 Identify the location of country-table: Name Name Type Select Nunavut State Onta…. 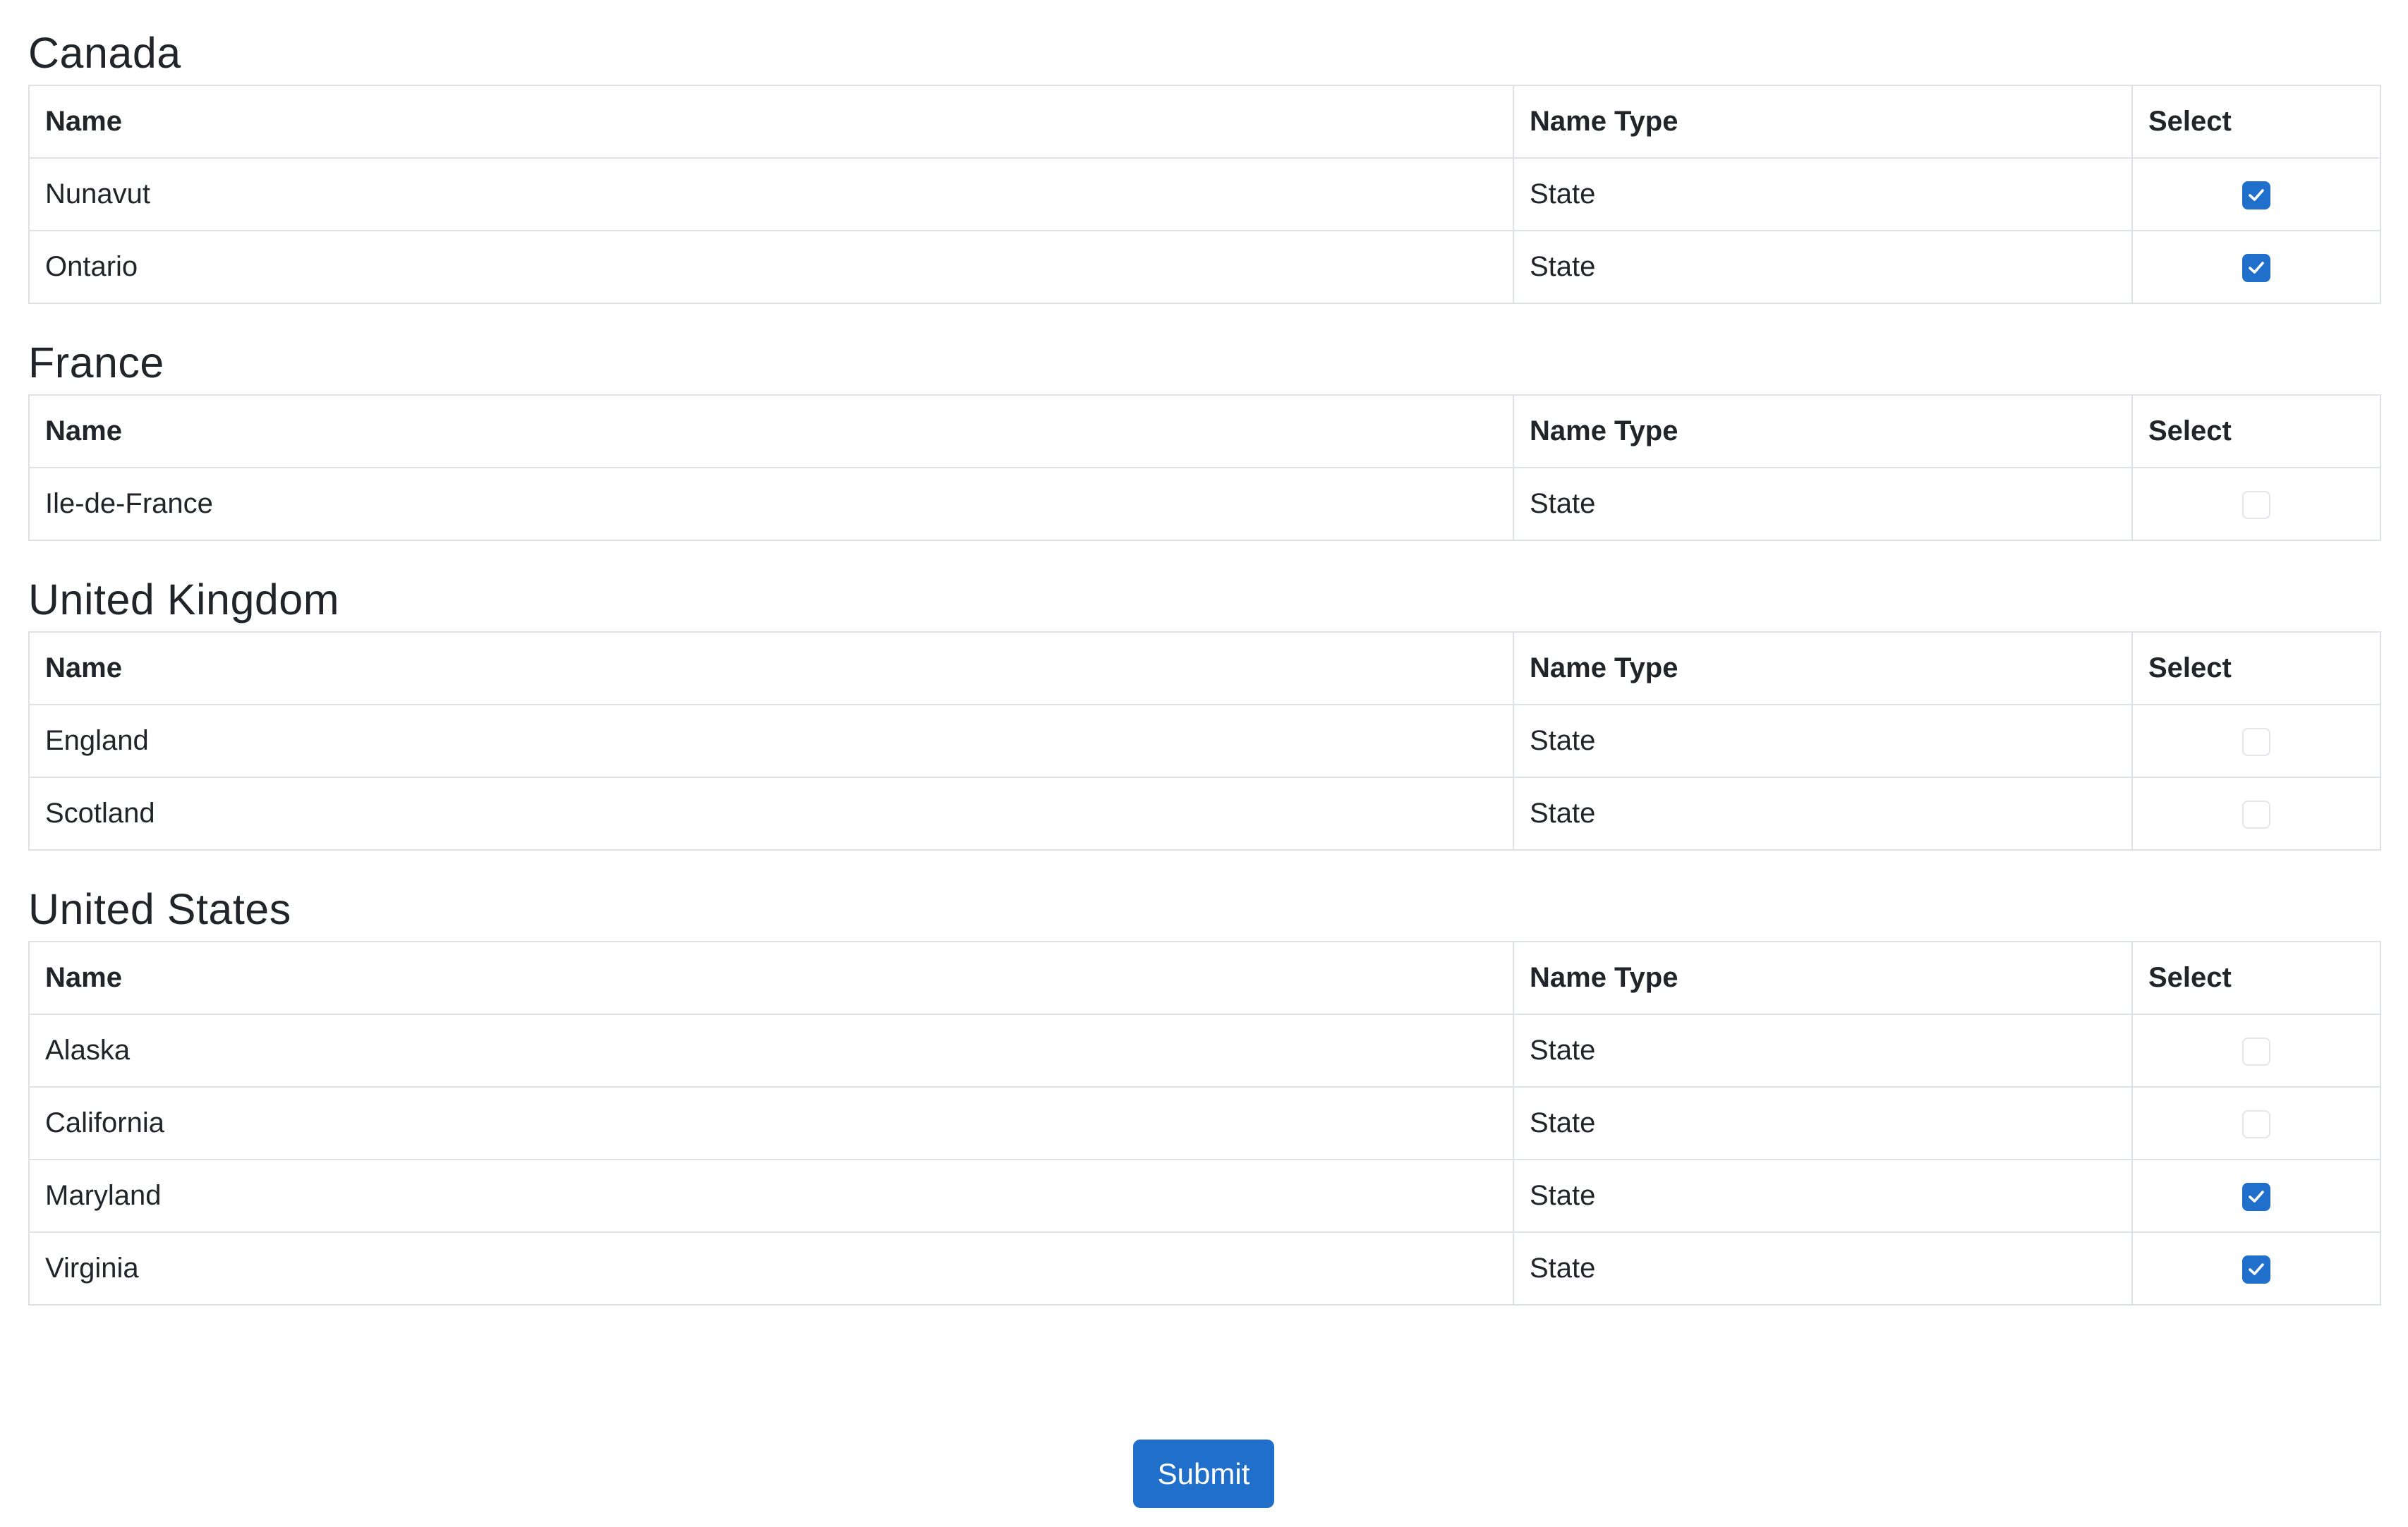
(1204, 194).